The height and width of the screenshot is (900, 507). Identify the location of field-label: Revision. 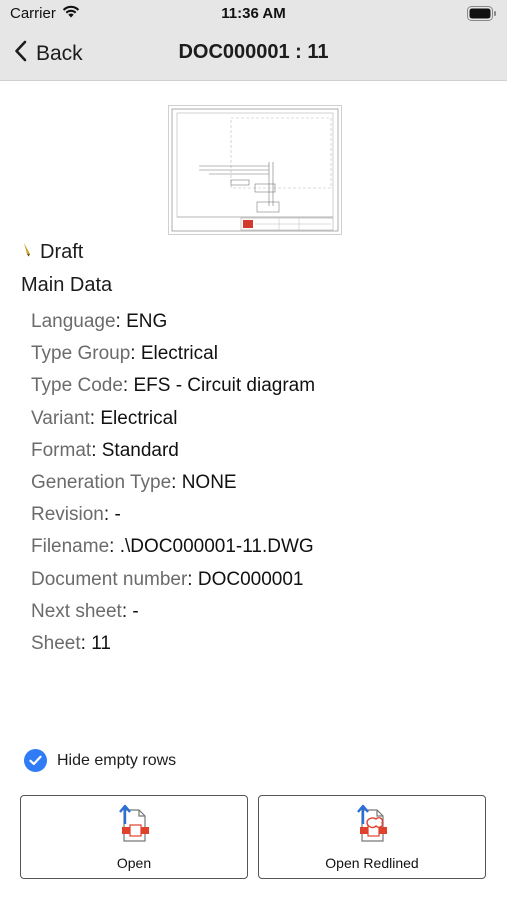
(67, 515).